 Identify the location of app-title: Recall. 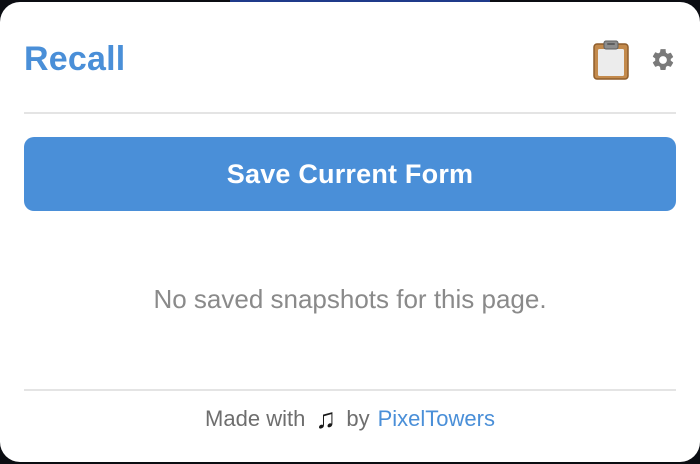
(75, 58).